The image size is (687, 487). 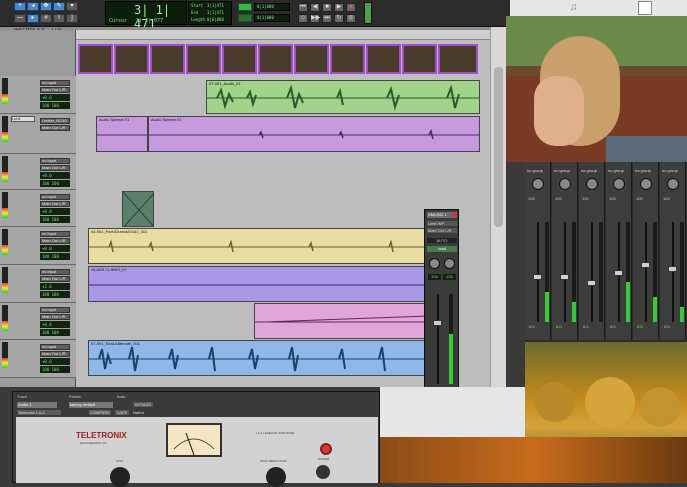 I want to click on stop-button: ■, so click(x=327, y=7).